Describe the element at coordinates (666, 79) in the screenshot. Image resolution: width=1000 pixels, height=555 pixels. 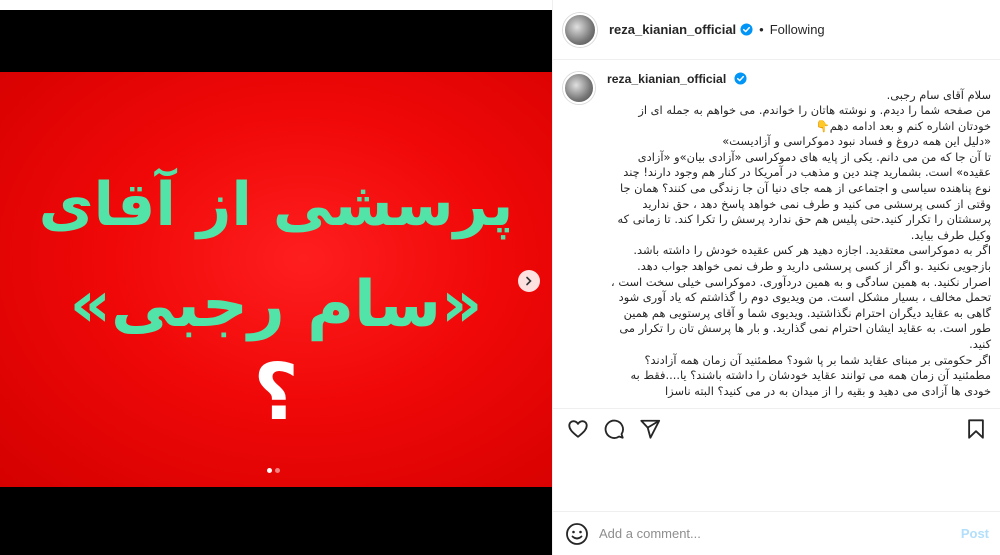
I see `caption-username: reza_kianian_official` at that location.